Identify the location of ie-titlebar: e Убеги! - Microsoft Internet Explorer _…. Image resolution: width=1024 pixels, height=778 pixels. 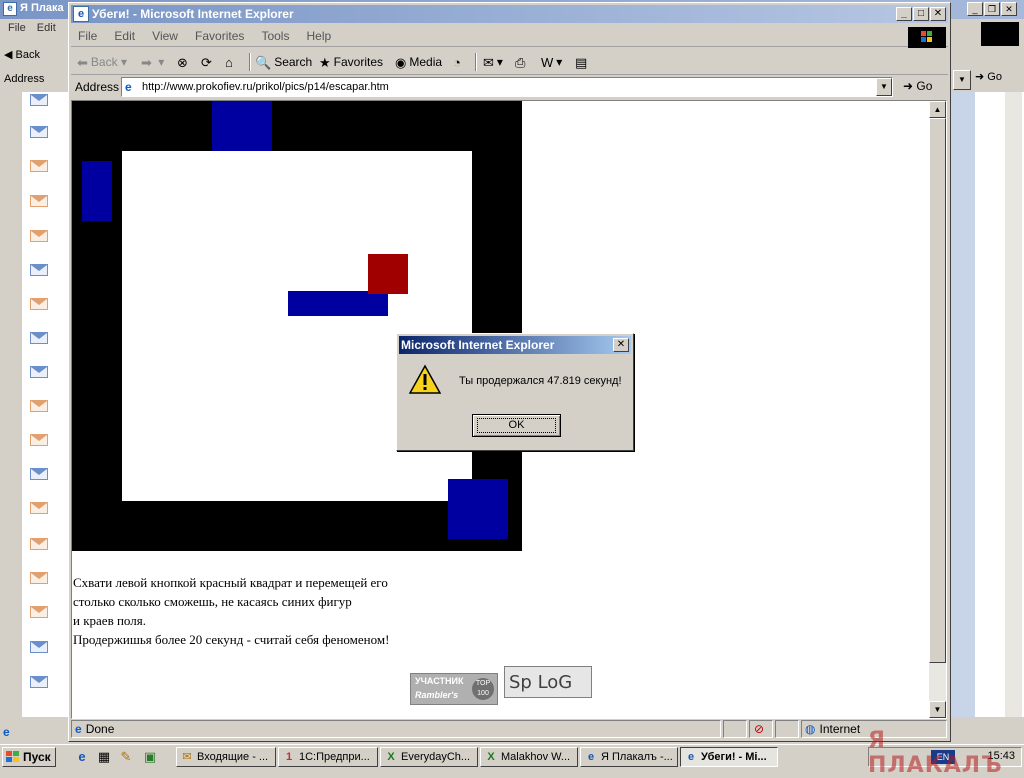
(509, 14).